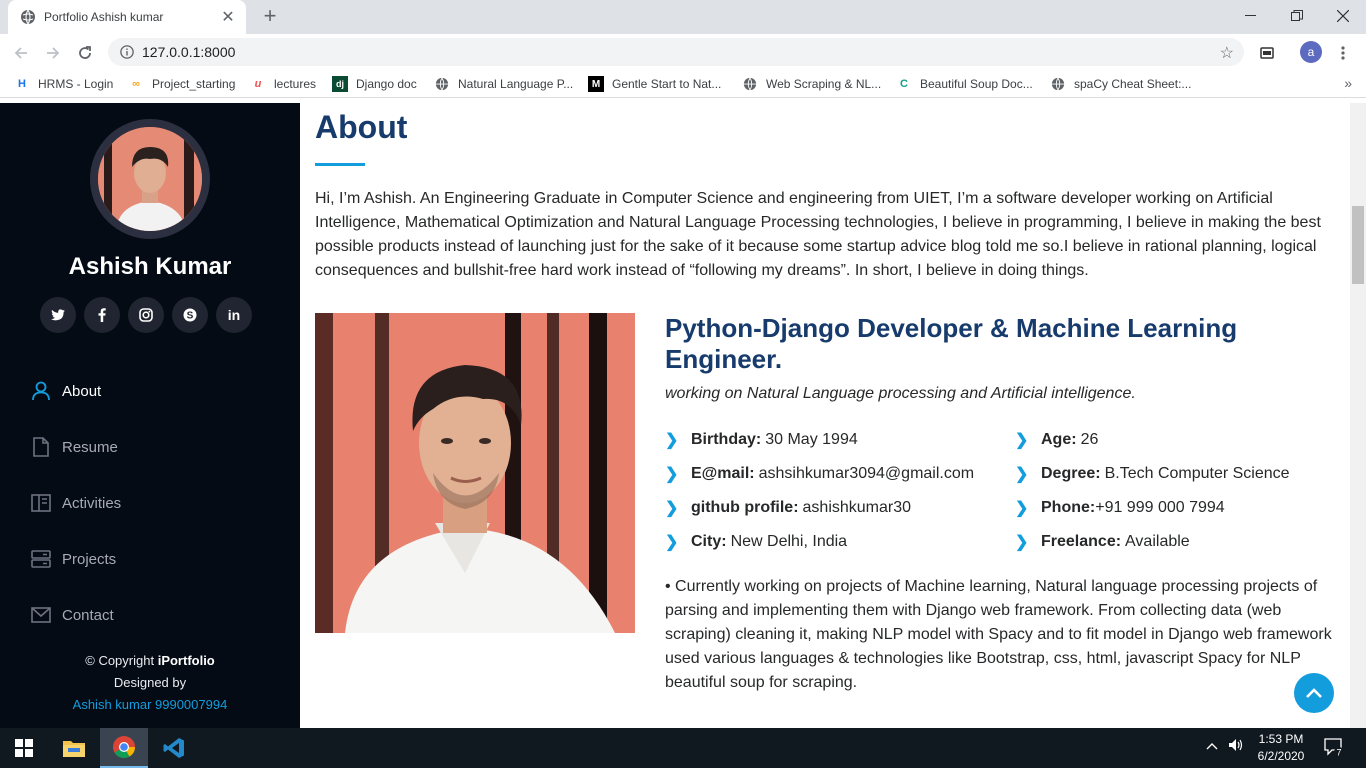  What do you see at coordinates (340, 164) in the screenshot?
I see `title-underline` at bounding box center [340, 164].